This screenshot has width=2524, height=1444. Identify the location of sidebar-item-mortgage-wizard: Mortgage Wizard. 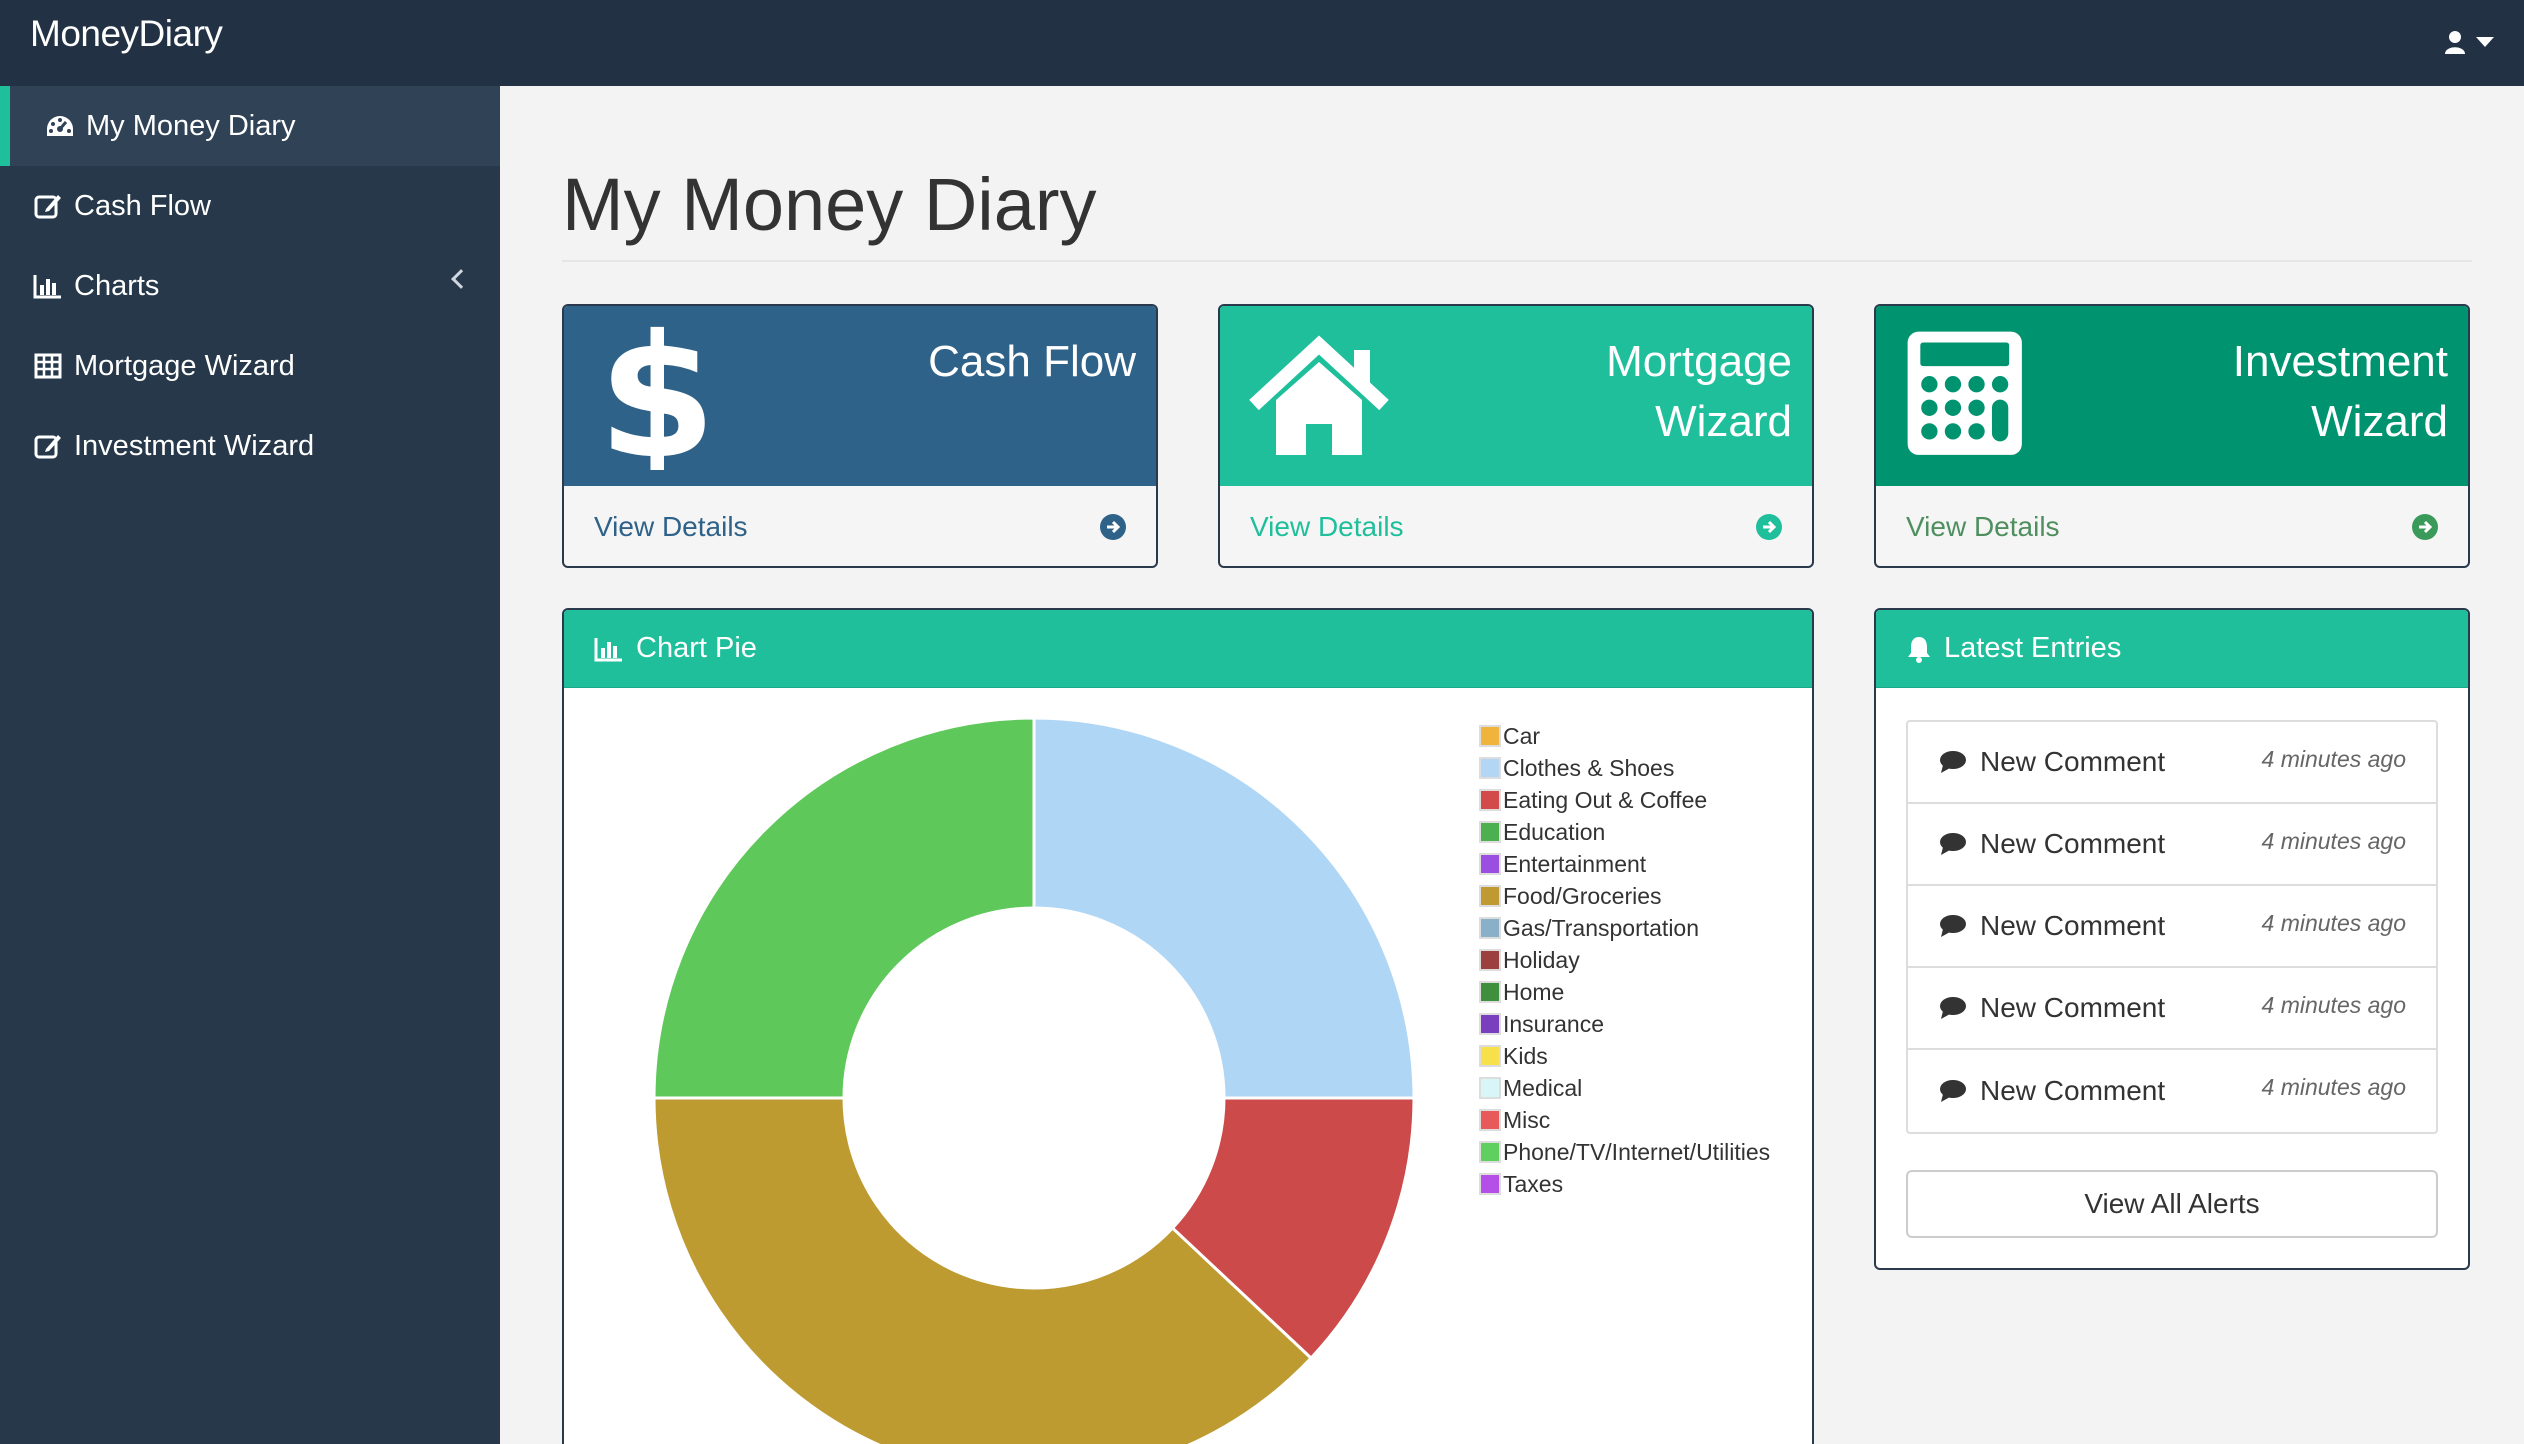
(250, 366).